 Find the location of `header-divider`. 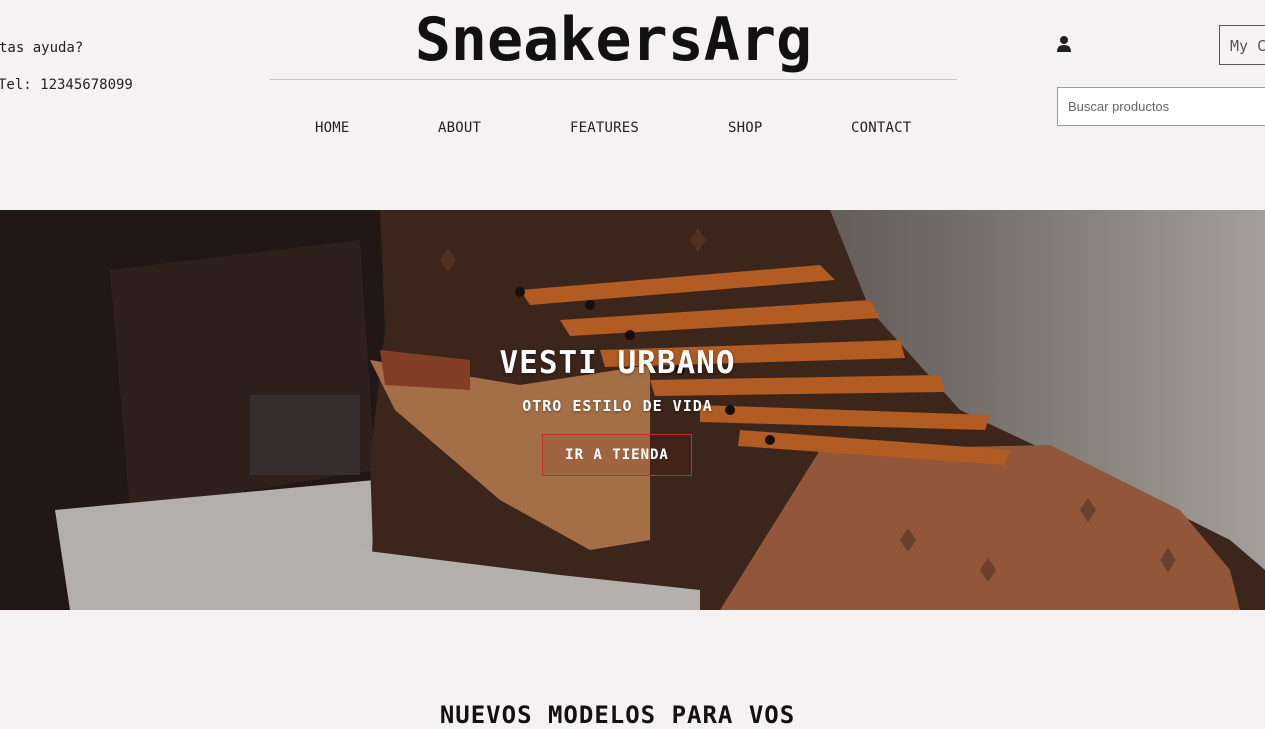

header-divider is located at coordinates (613, 79).